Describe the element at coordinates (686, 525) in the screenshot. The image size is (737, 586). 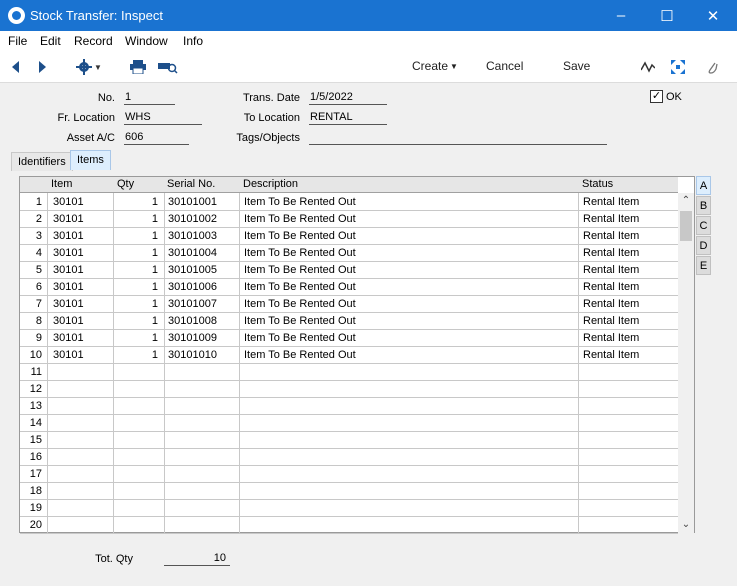
I see `scroll-down-icon: ⌄` at that location.